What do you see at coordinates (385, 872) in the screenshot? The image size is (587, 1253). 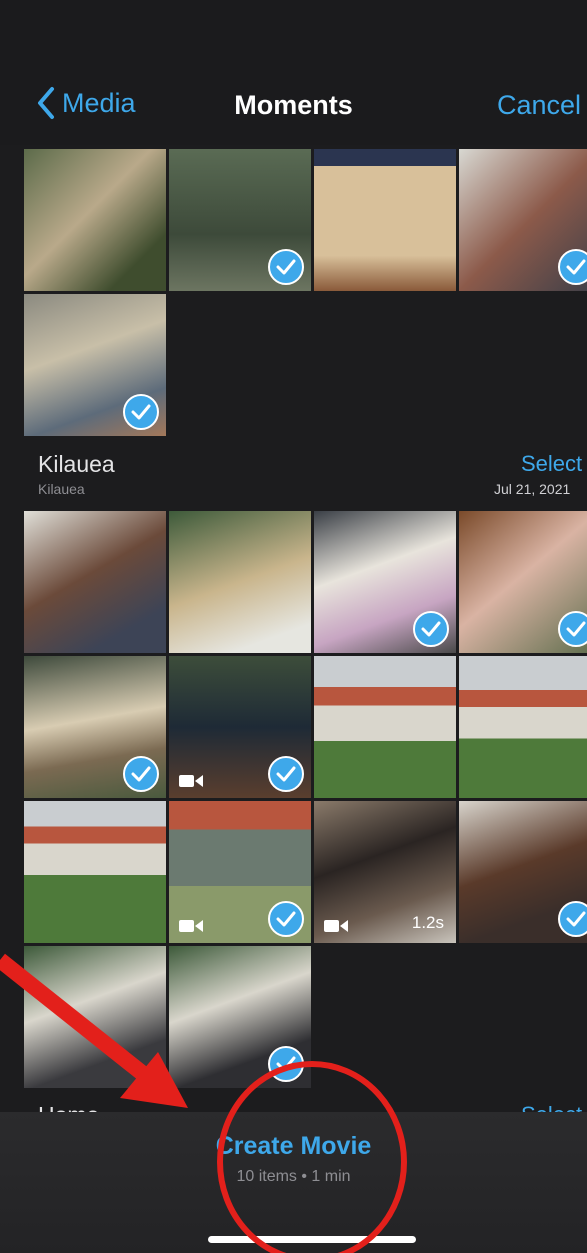 I see `video-thumbnail: 1.2s` at bounding box center [385, 872].